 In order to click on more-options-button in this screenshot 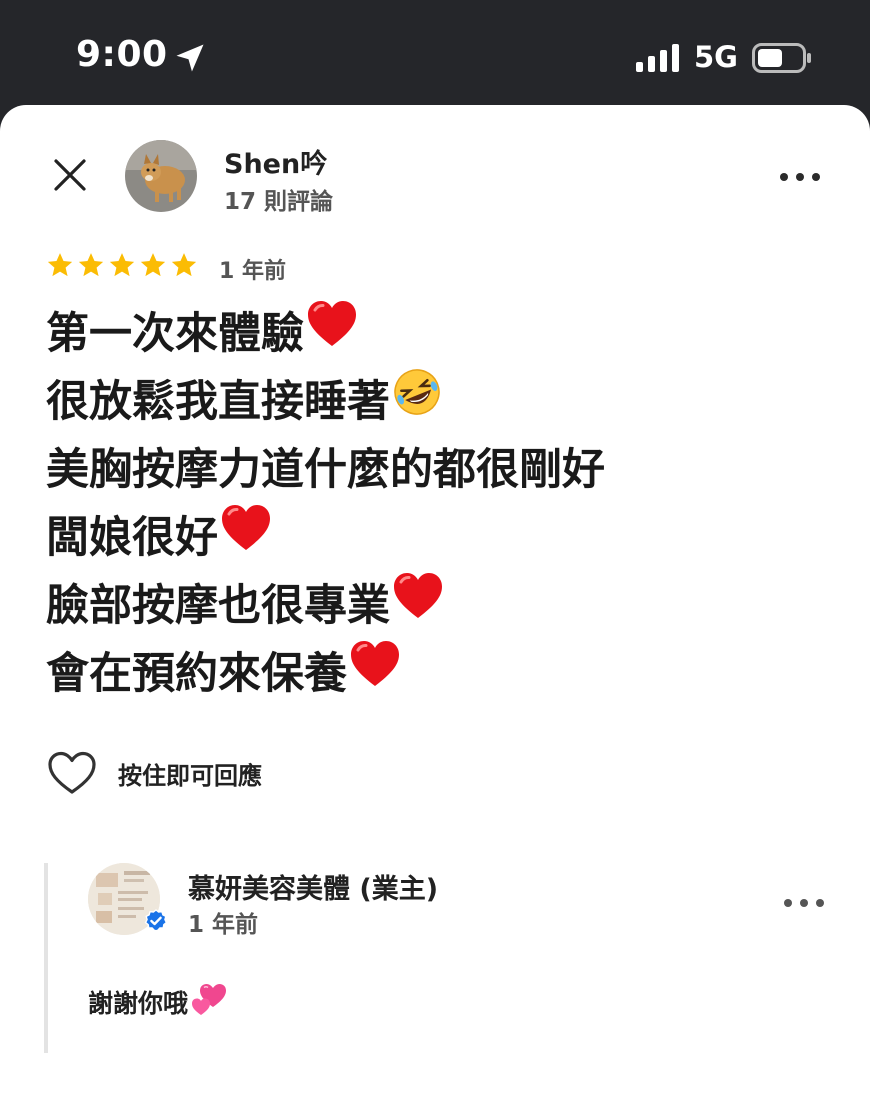, I will do `click(800, 177)`.